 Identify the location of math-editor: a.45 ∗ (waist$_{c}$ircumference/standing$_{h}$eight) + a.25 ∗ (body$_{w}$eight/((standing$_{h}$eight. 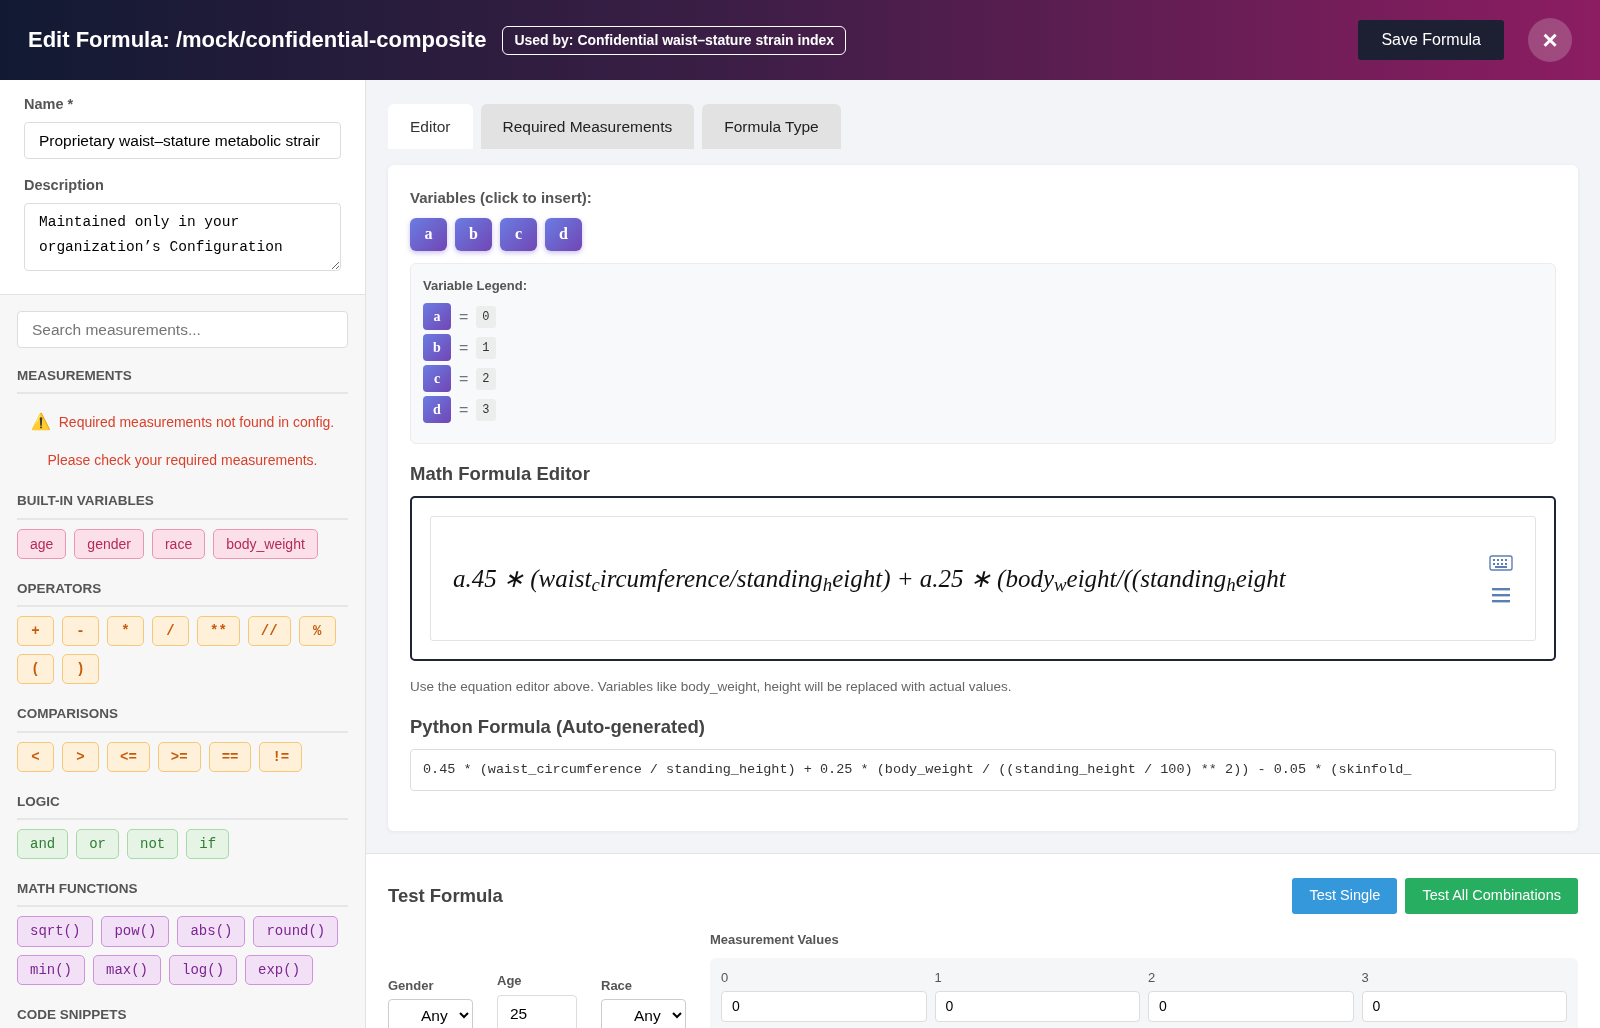
(983, 578).